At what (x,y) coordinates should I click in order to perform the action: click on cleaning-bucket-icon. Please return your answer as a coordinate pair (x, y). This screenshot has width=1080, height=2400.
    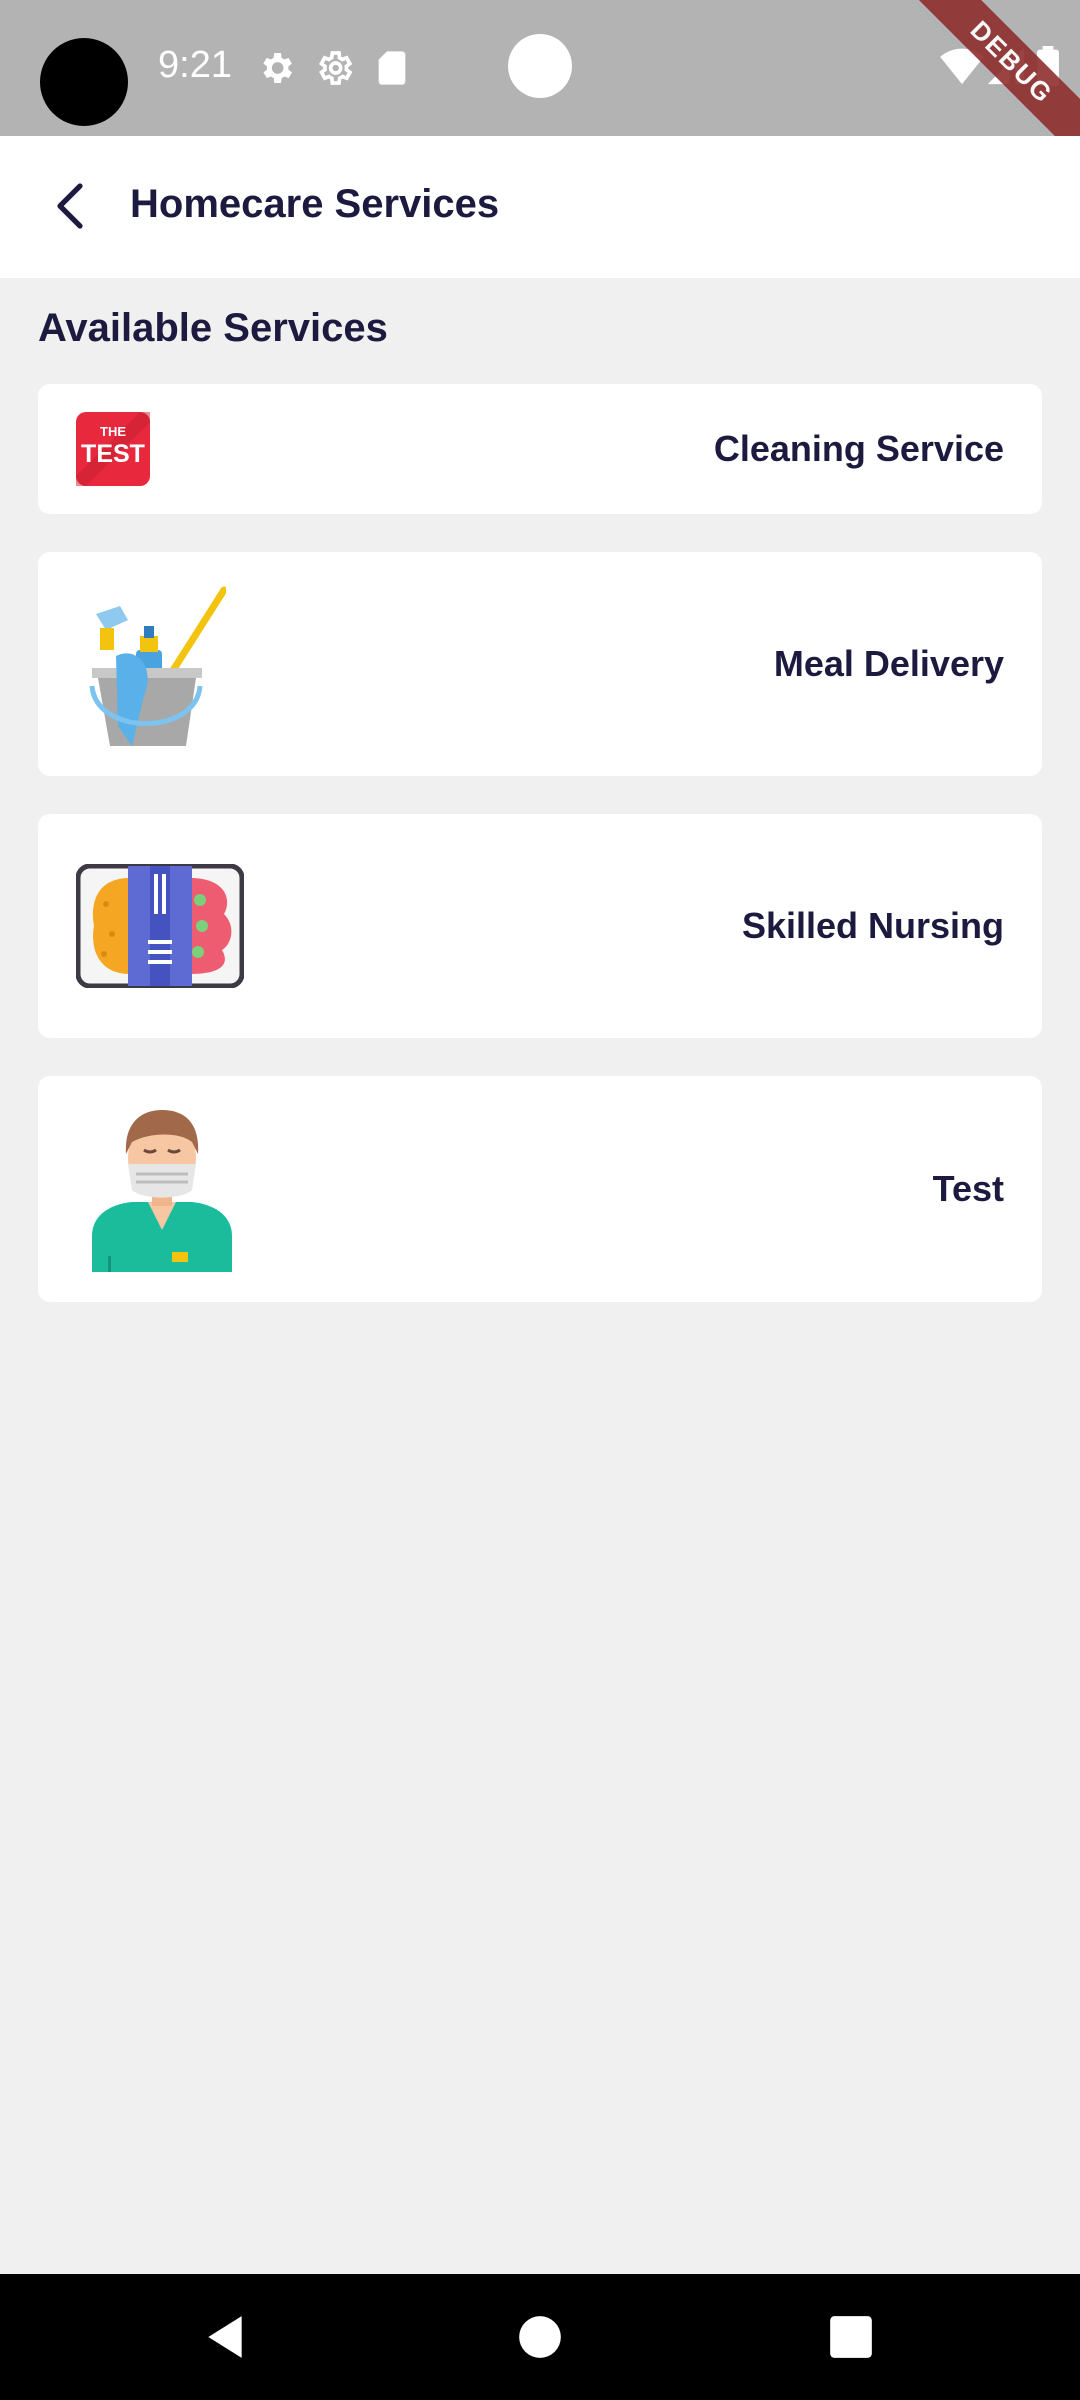
    Looking at the image, I should click on (157, 666).